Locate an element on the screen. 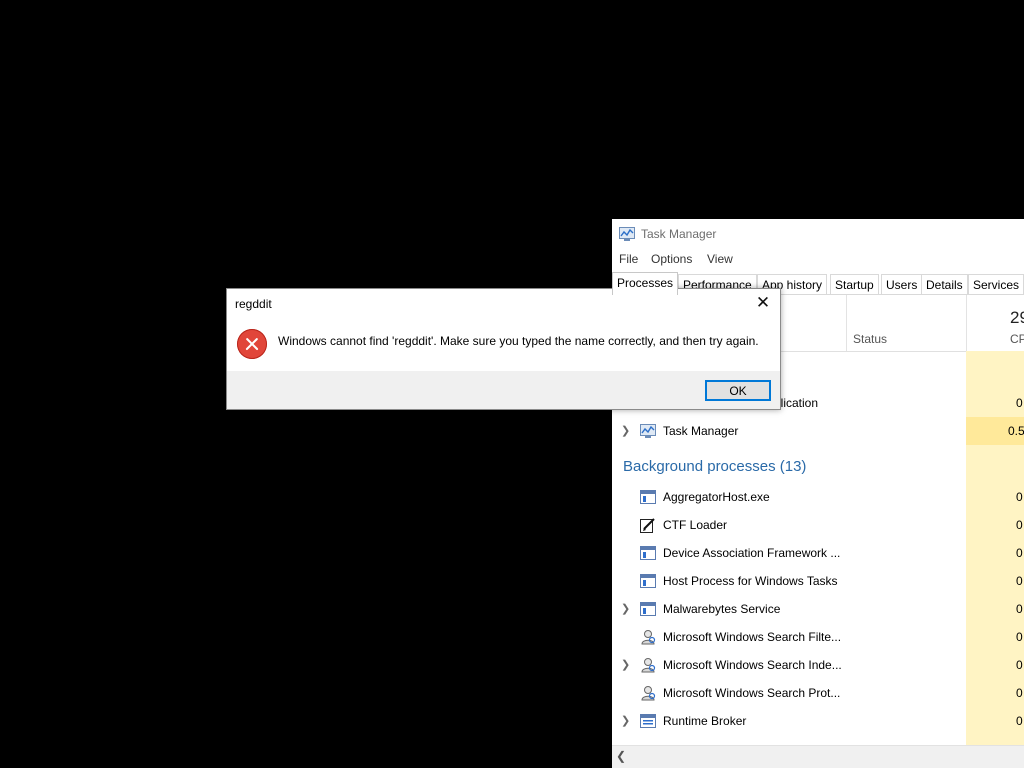 Image resolution: width=1024 pixels, height=768 pixels. table-row: ❯ Task Manager 0.5 is located at coordinates (818, 431).